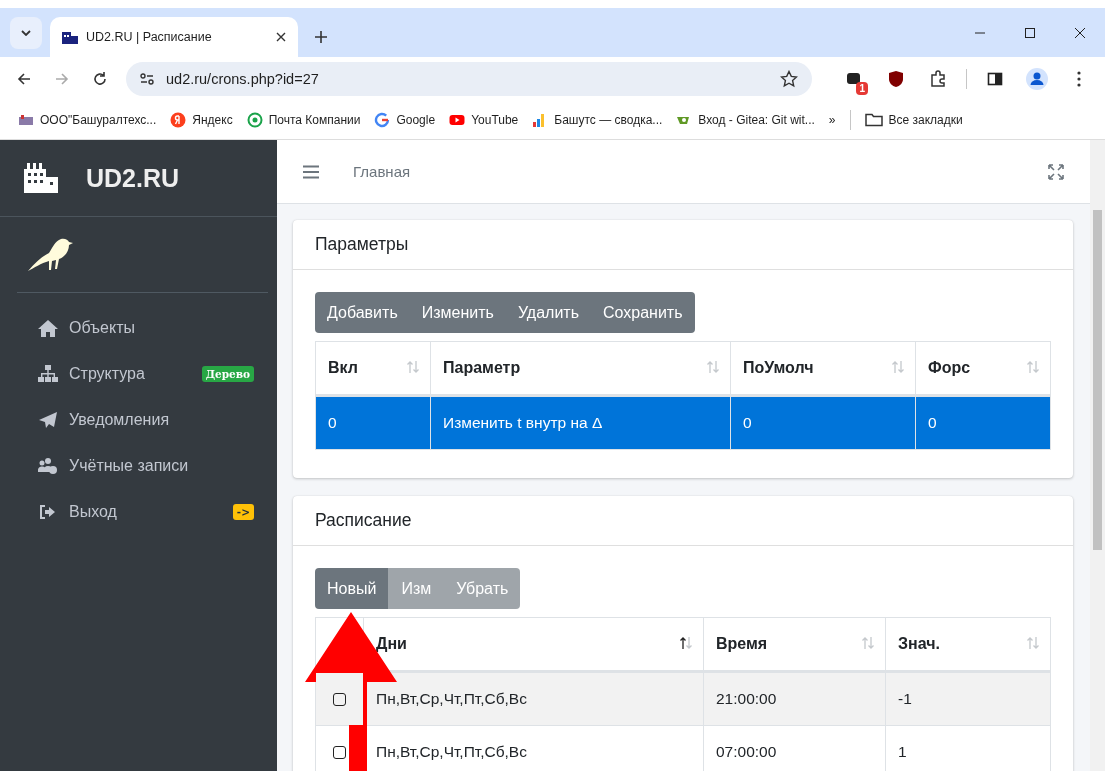  I want to click on more-bookmarks-button: », so click(832, 119).